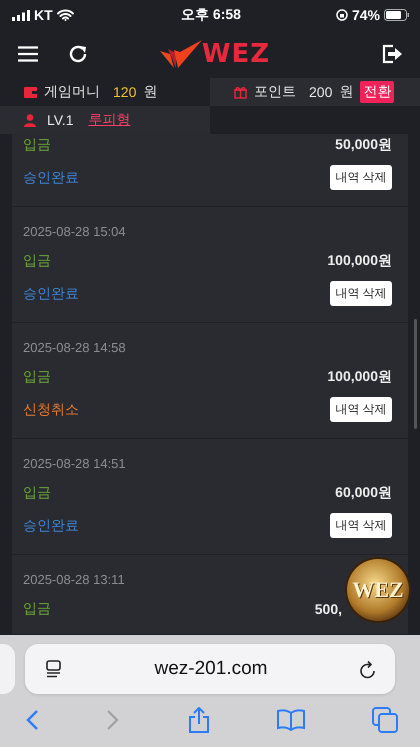 Image resolution: width=420 pixels, height=747 pixels. I want to click on date-time: 2025-08-28 15:04, so click(75, 232).